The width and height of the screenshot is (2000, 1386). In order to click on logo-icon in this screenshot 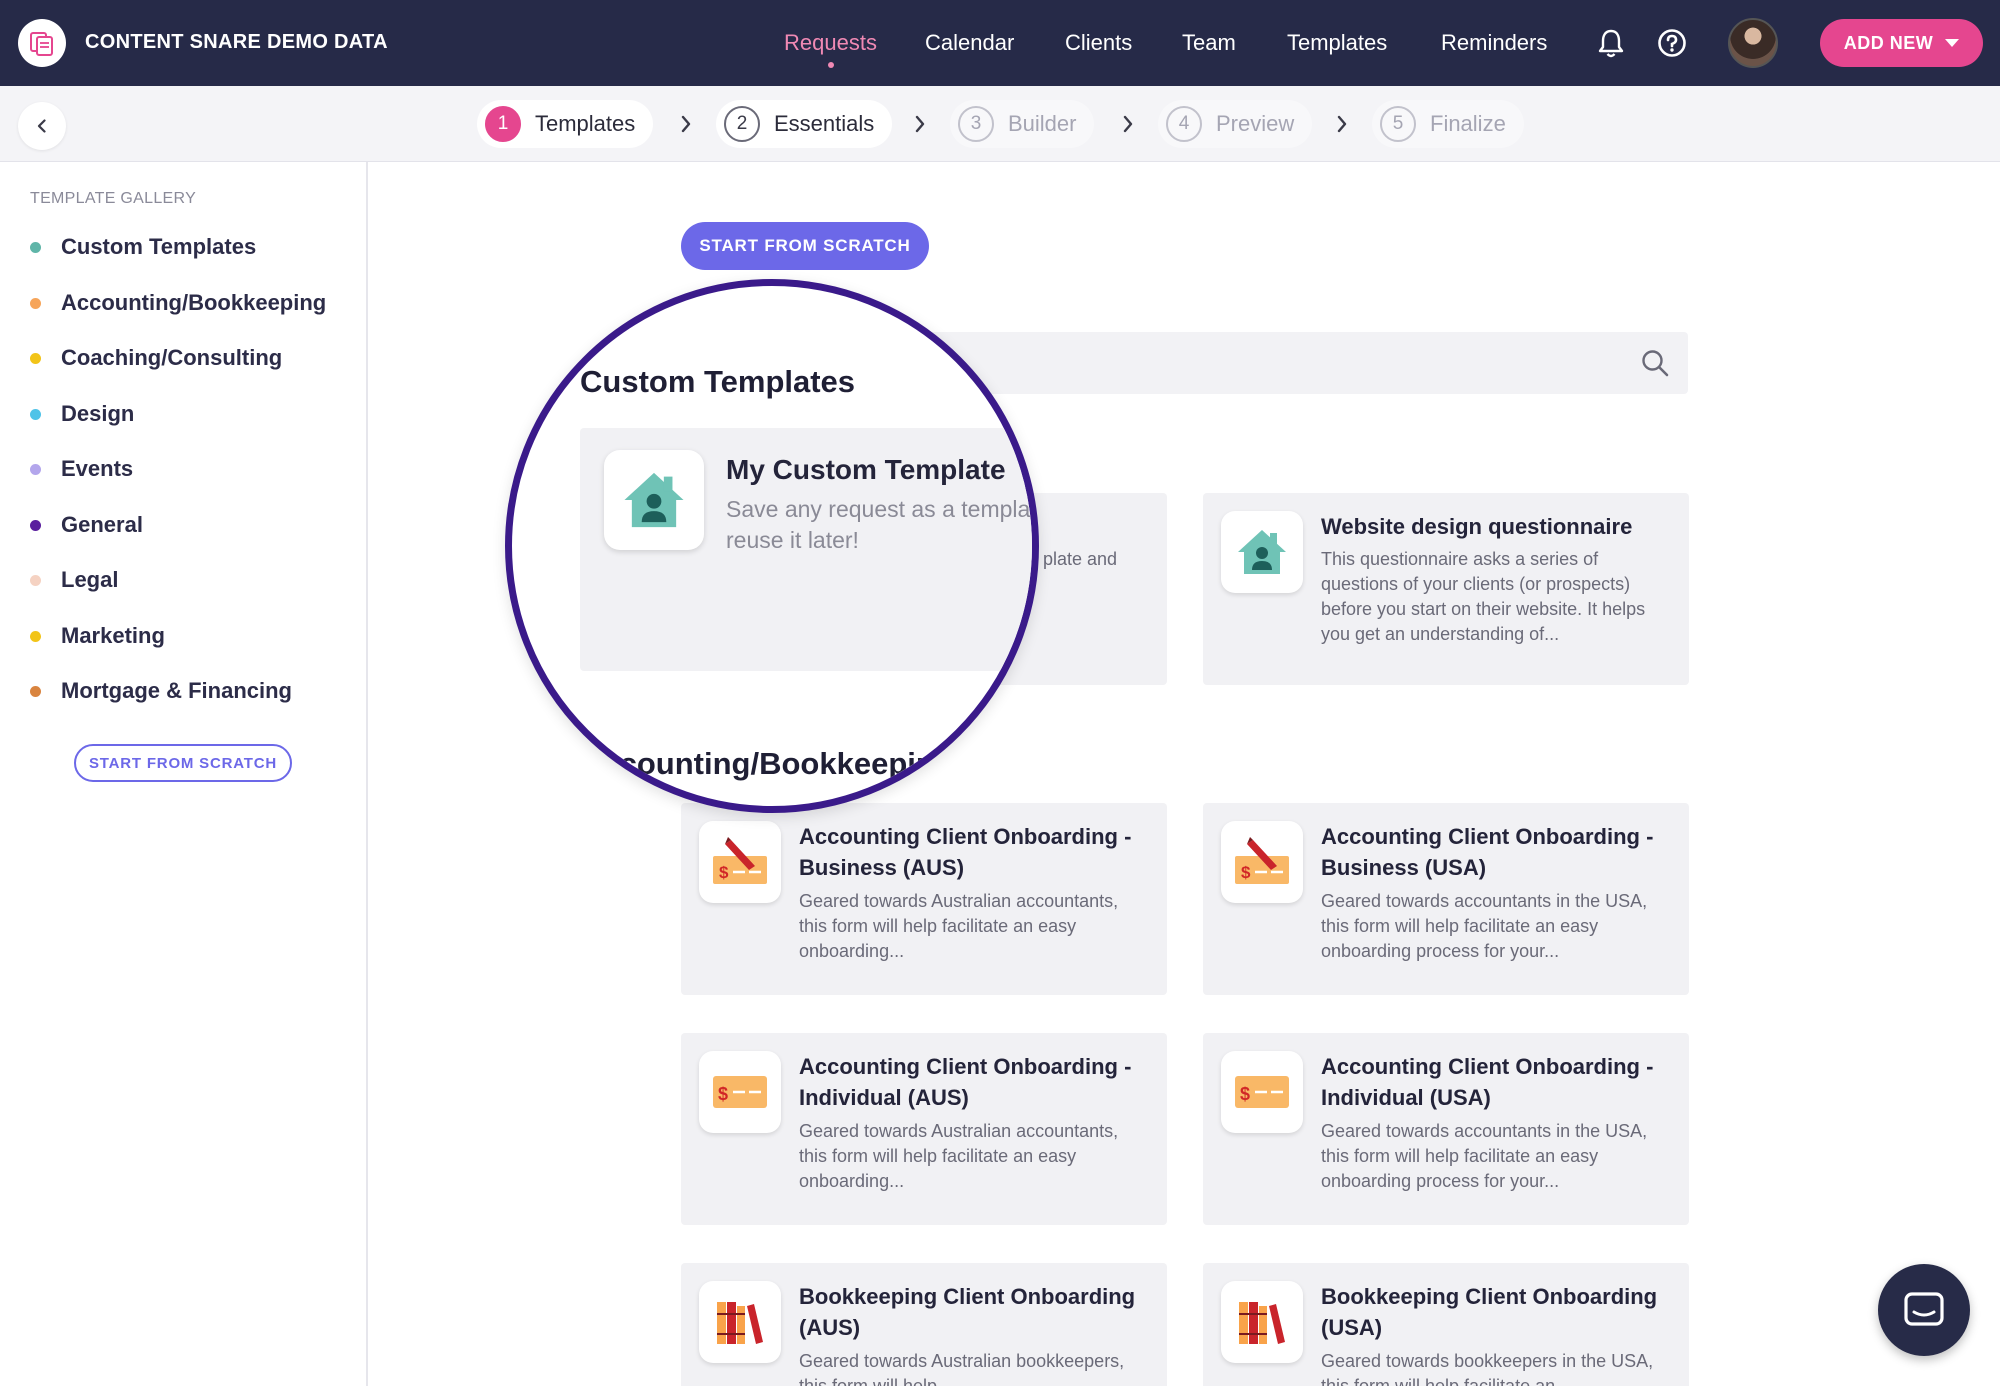, I will do `click(41, 44)`.